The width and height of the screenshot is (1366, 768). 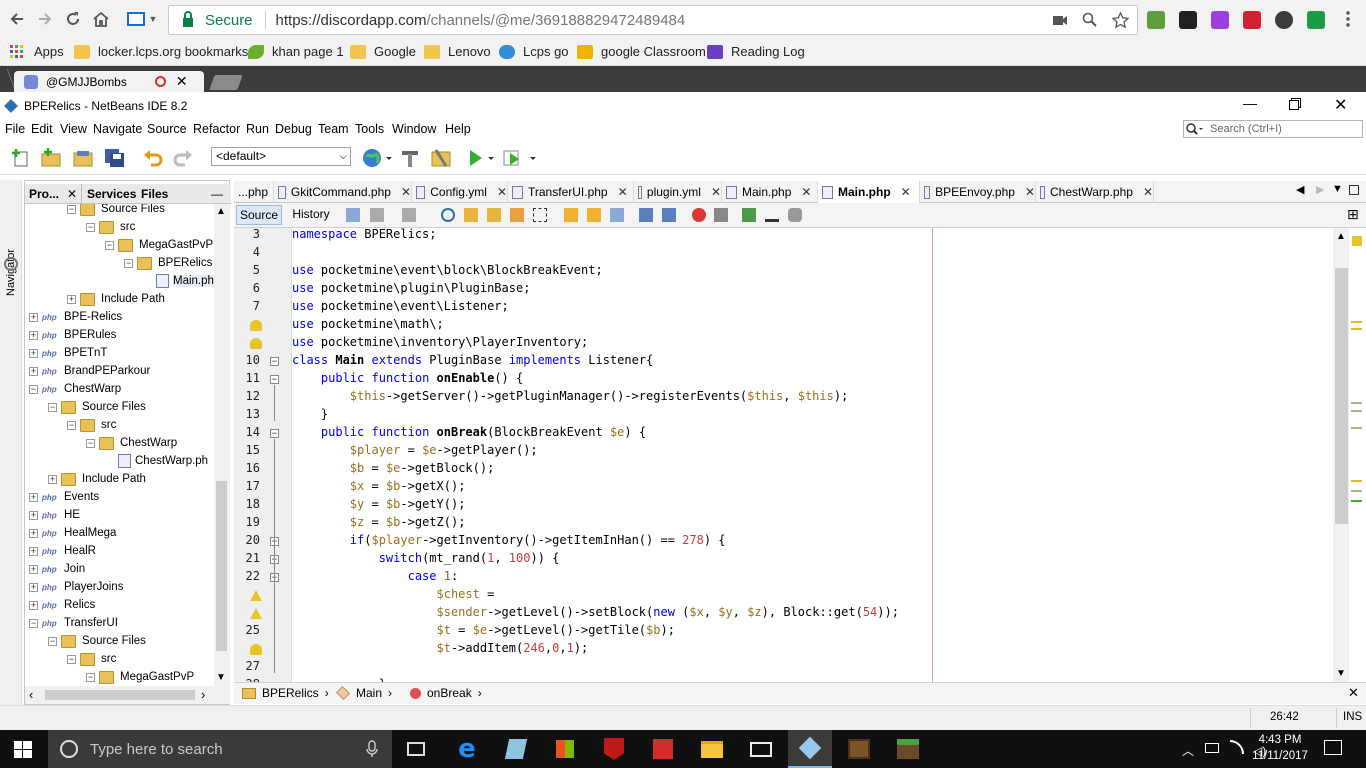 I want to click on close-window-button: ✕, so click(x=1340, y=105).